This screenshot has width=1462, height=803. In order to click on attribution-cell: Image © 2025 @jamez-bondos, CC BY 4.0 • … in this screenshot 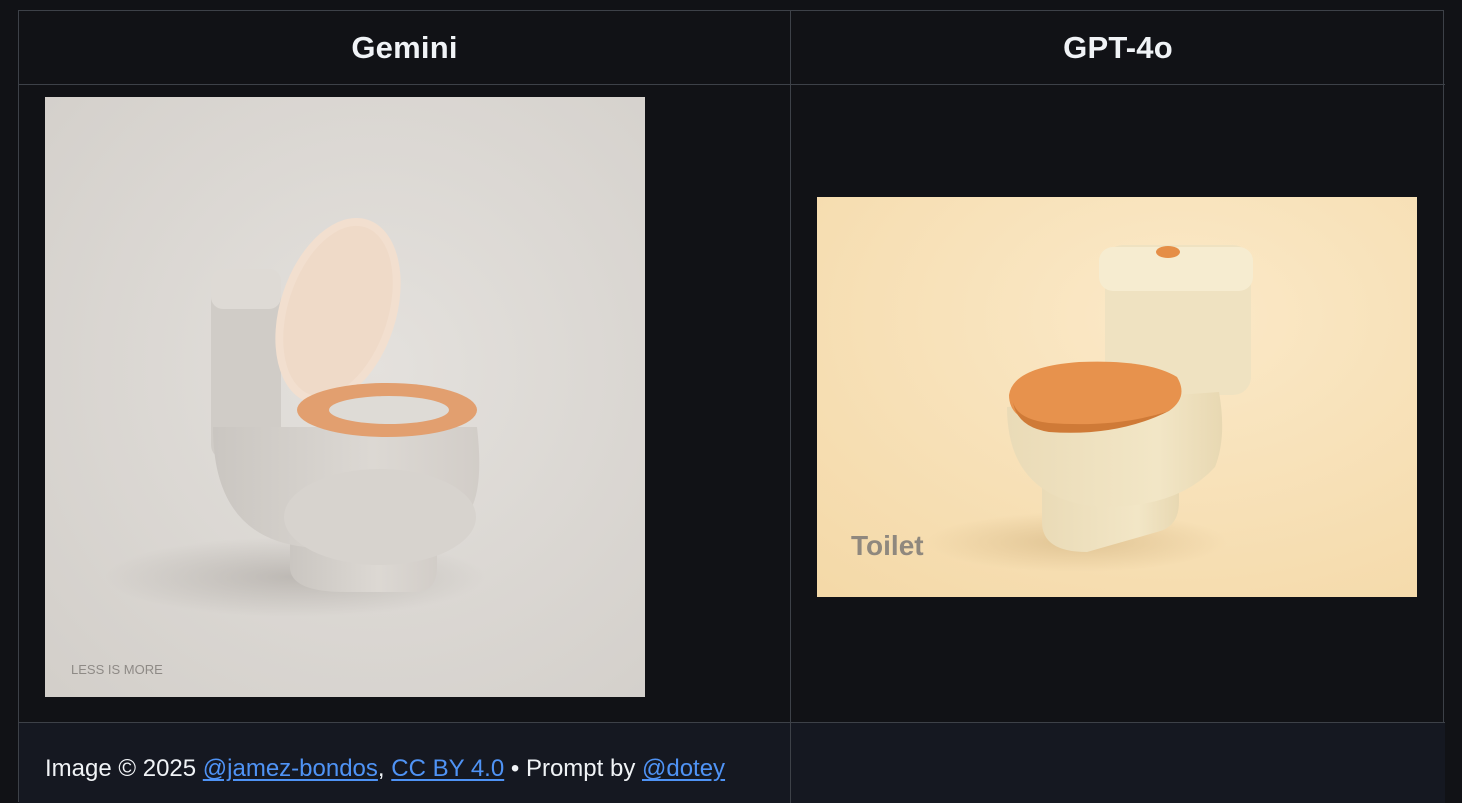, I will do `click(405, 763)`.